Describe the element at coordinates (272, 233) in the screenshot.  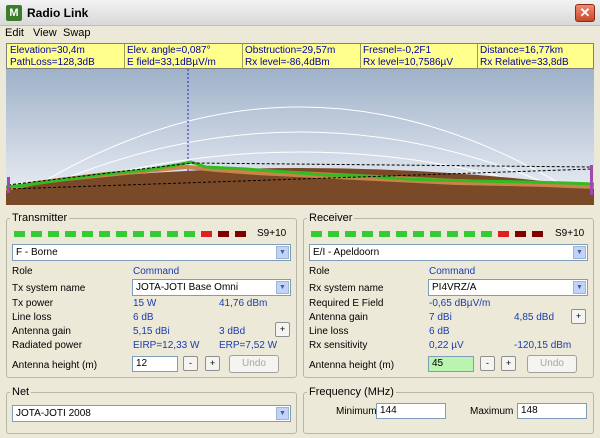
I see `tx-s-level: S9+10` at that location.